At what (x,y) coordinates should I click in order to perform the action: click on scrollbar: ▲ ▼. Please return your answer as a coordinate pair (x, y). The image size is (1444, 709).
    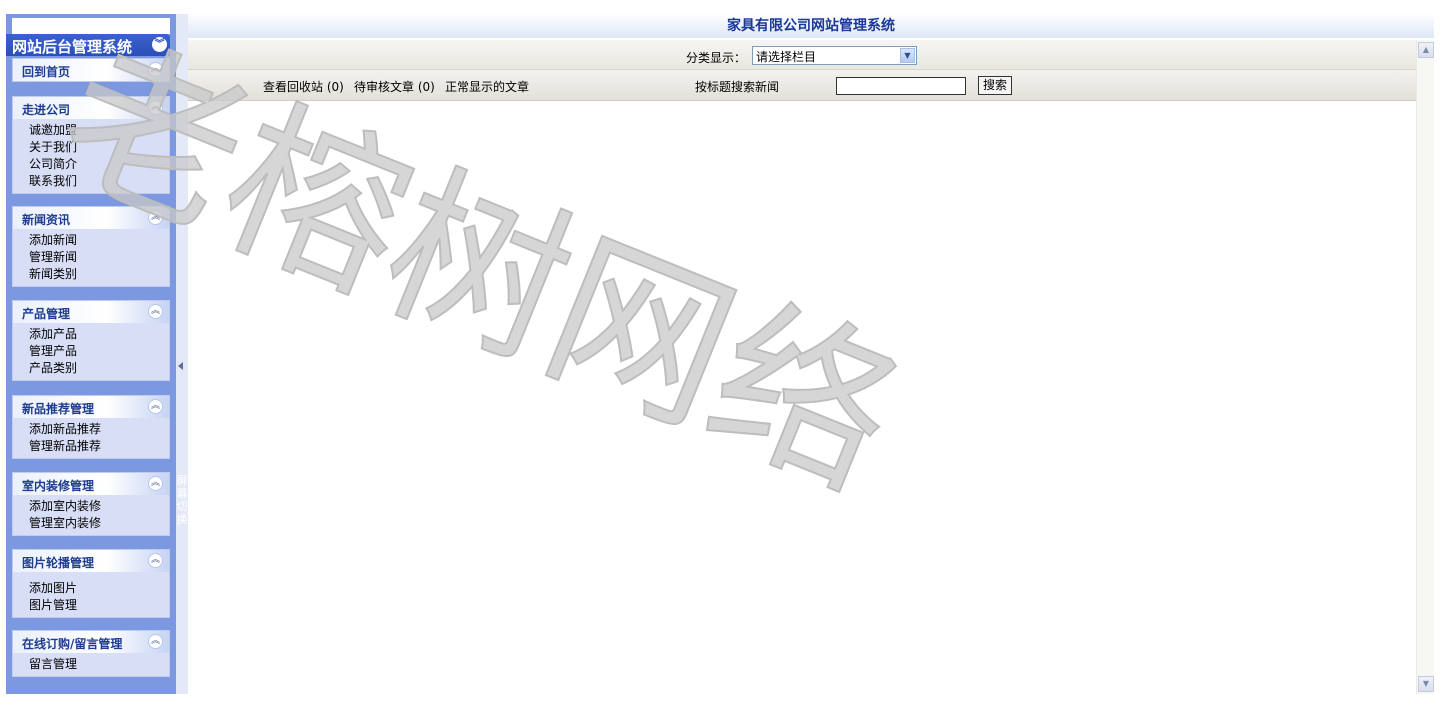
    Looking at the image, I should click on (1425, 367).